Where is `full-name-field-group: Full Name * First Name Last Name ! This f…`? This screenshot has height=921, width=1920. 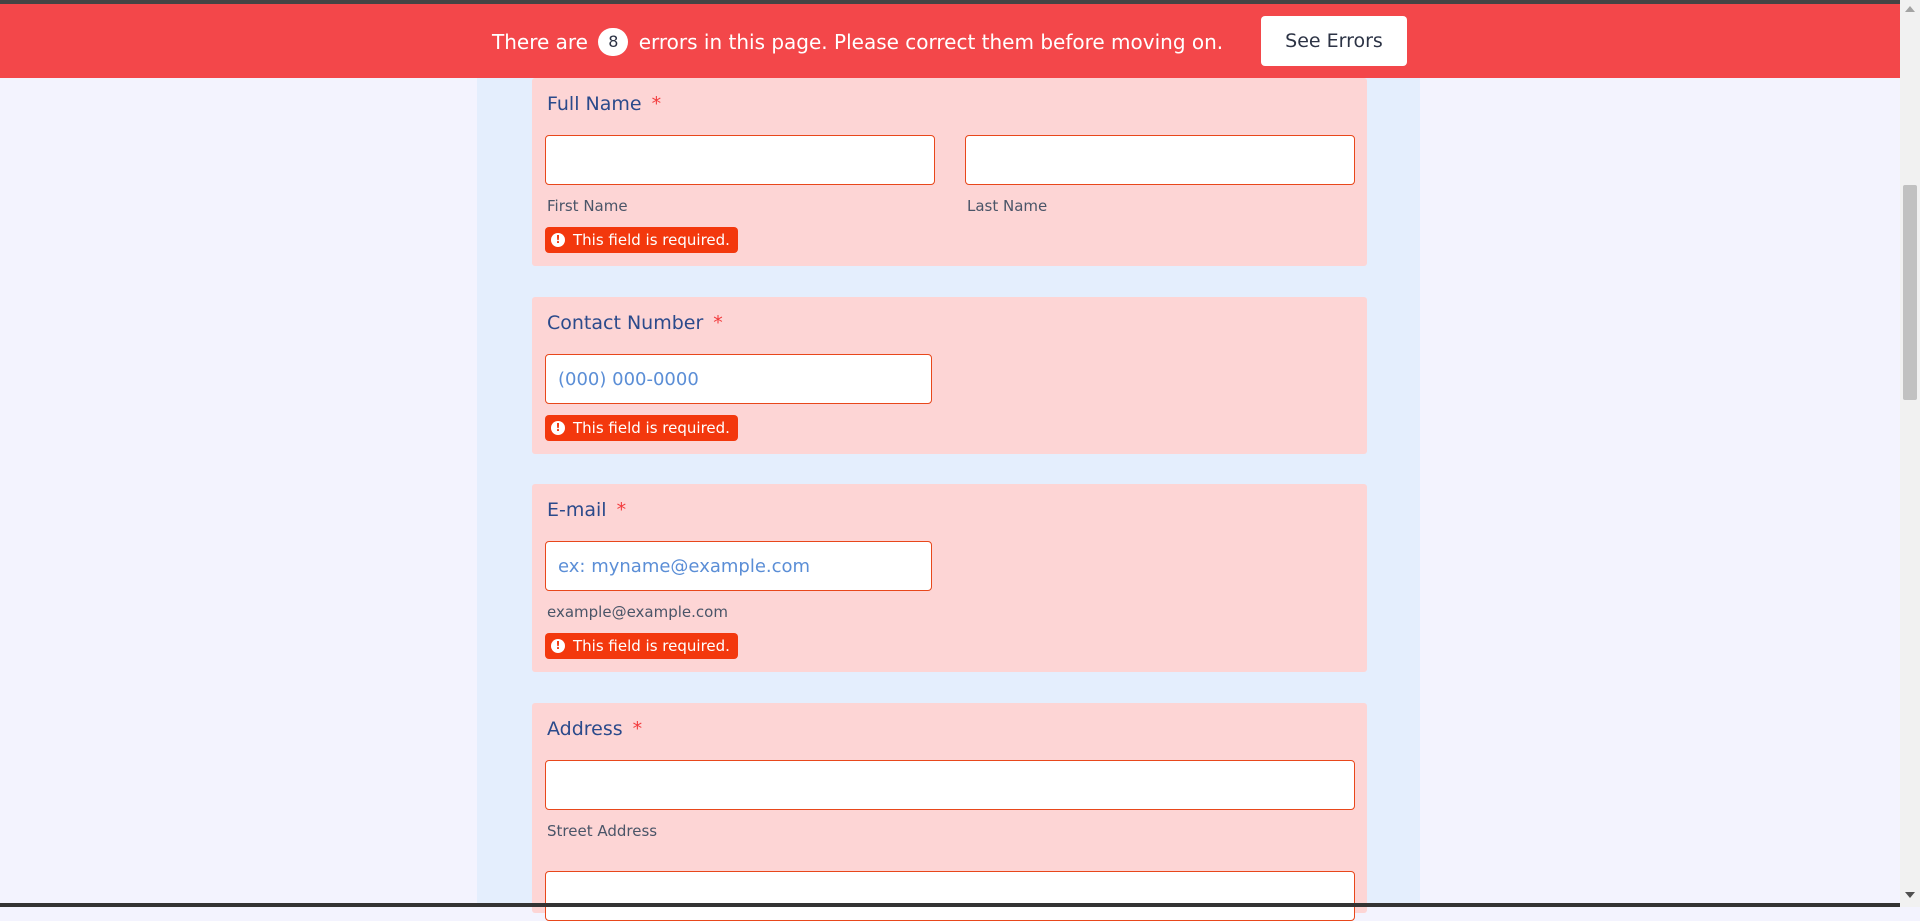 full-name-field-group: Full Name * First Name Last Name ! This f… is located at coordinates (949, 172).